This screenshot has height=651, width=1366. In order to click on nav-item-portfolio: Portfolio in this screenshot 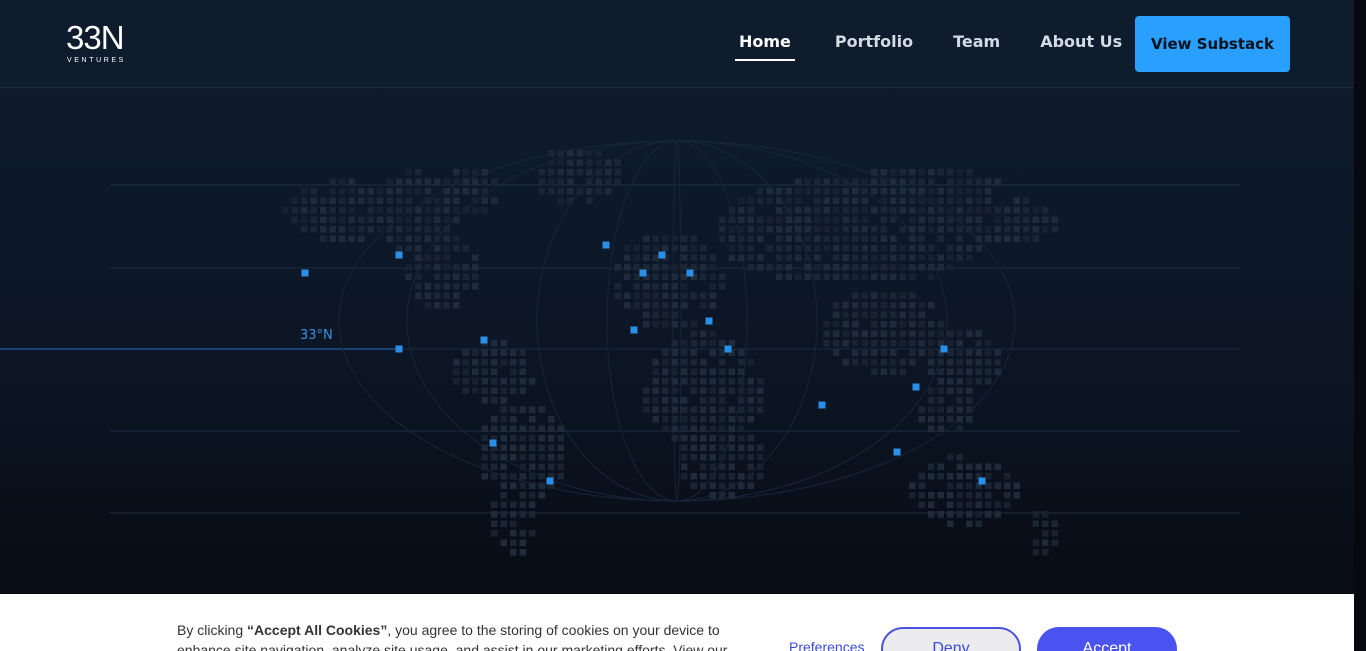, I will do `click(874, 44)`.